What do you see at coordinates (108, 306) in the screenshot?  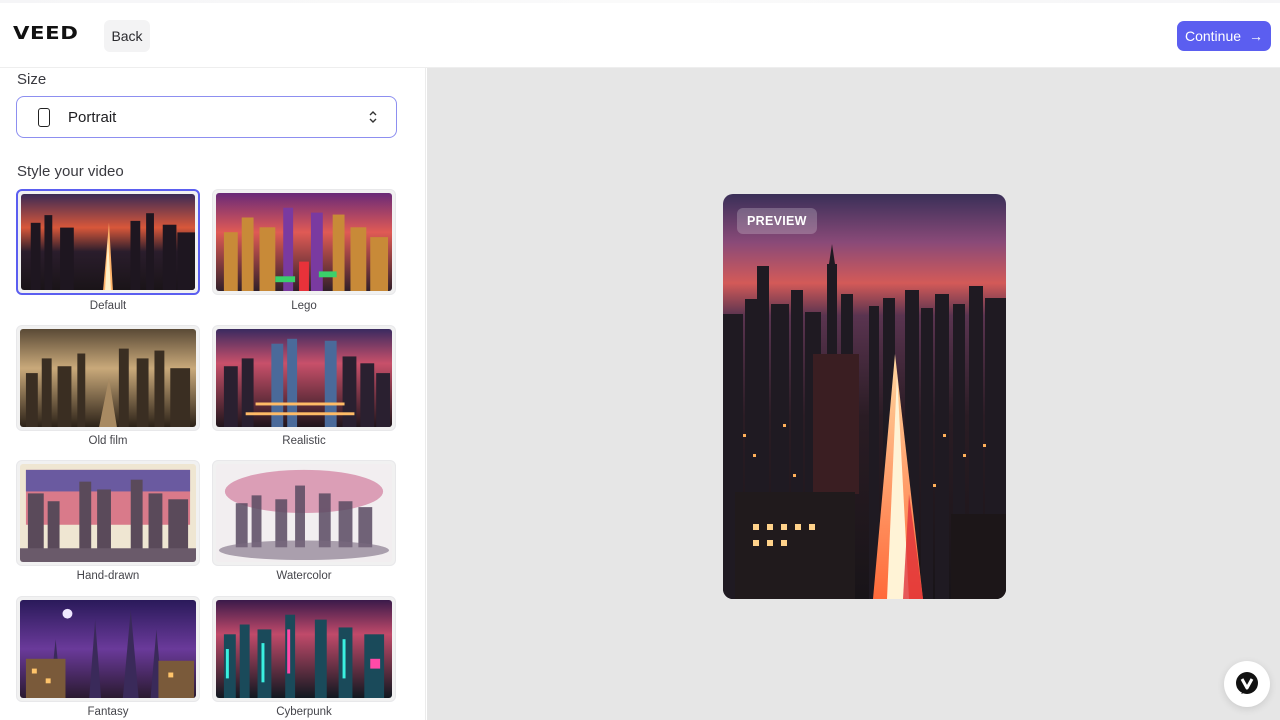 I see `style-caption-default: Default` at bounding box center [108, 306].